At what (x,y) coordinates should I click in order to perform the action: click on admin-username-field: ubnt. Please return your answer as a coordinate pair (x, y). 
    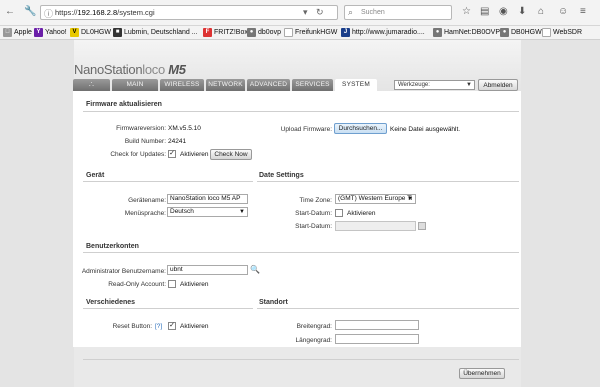
    Looking at the image, I should click on (207, 270).